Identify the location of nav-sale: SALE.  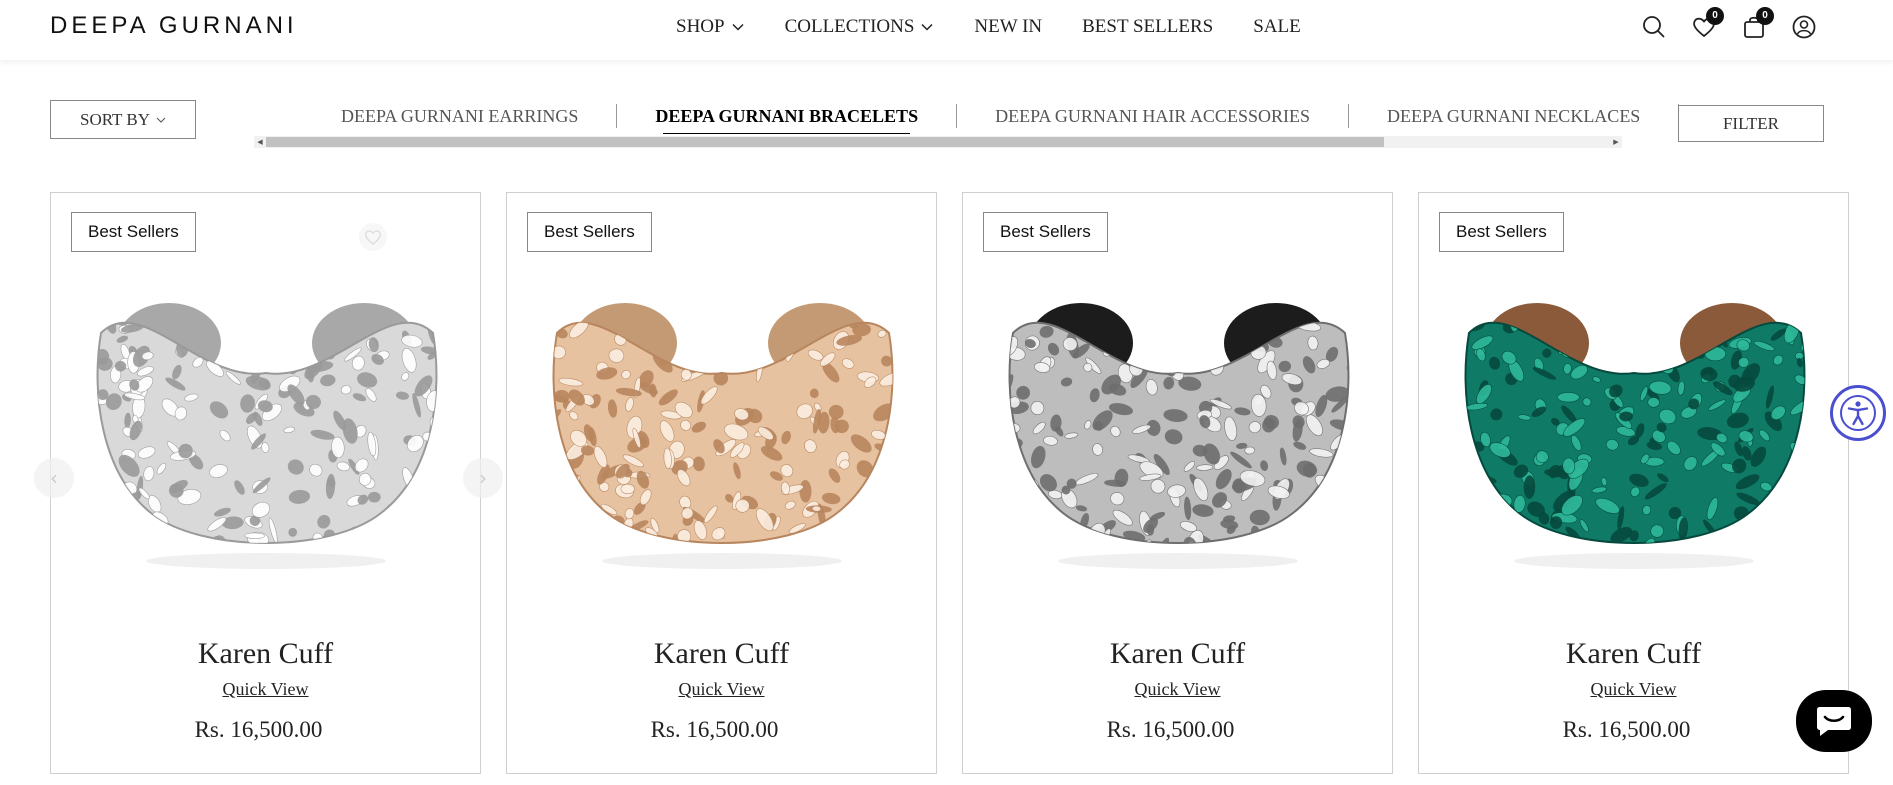
(1277, 27).